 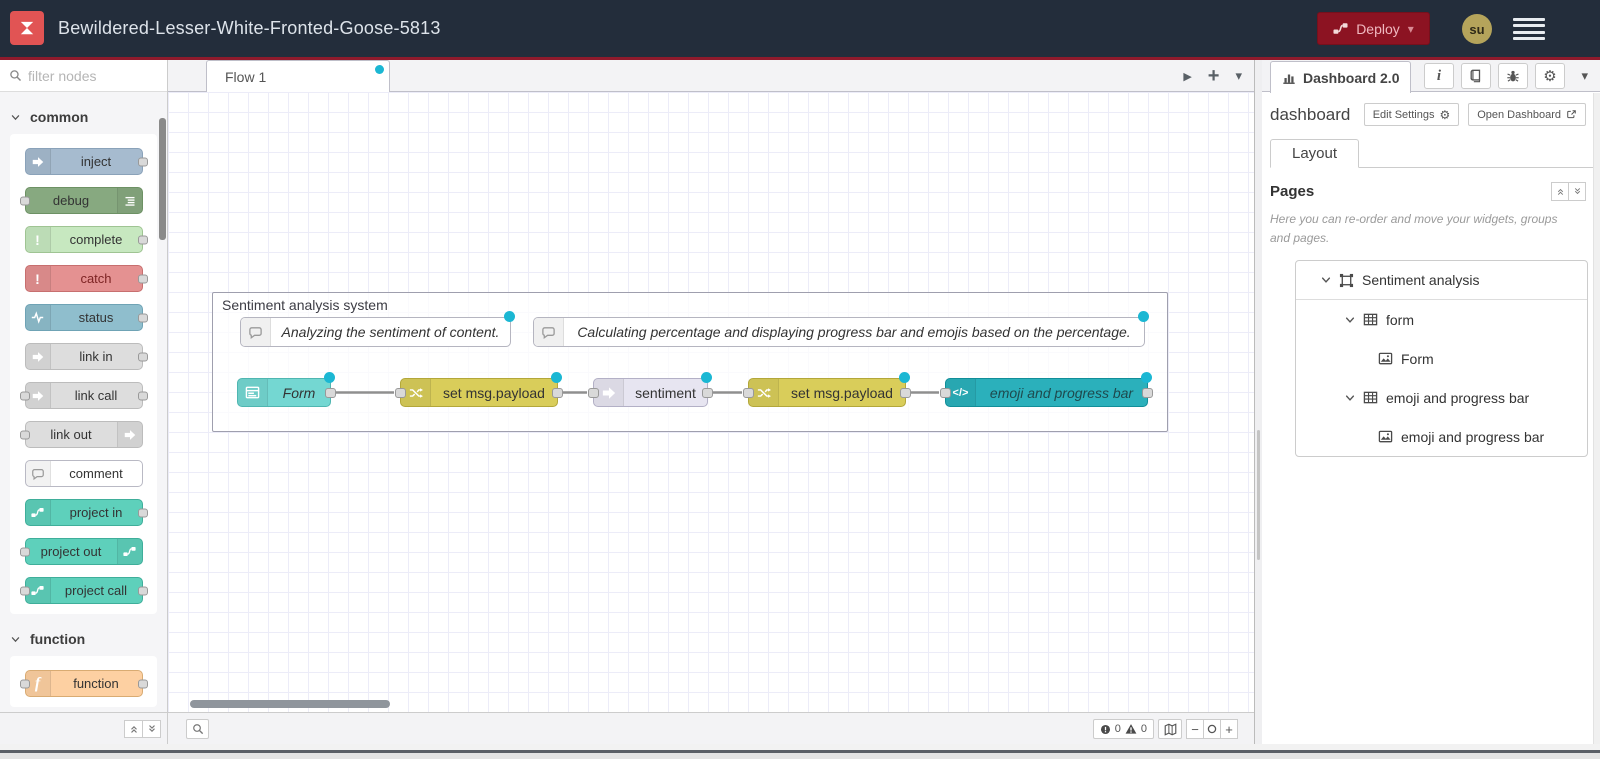 I want to click on notification-counts: 0 0, so click(x=1123, y=729).